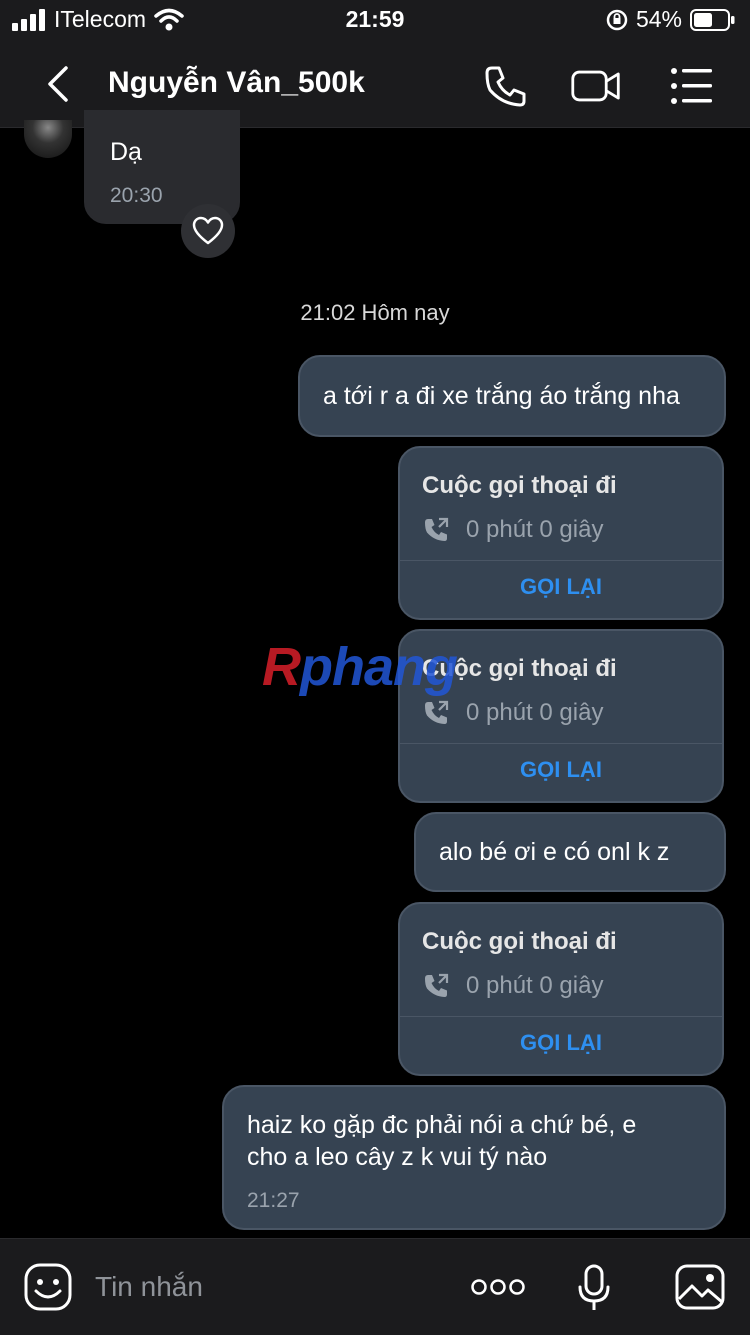  I want to click on message-text: a tới r a đi xe trắng áo trắng nha, so click(501, 396).